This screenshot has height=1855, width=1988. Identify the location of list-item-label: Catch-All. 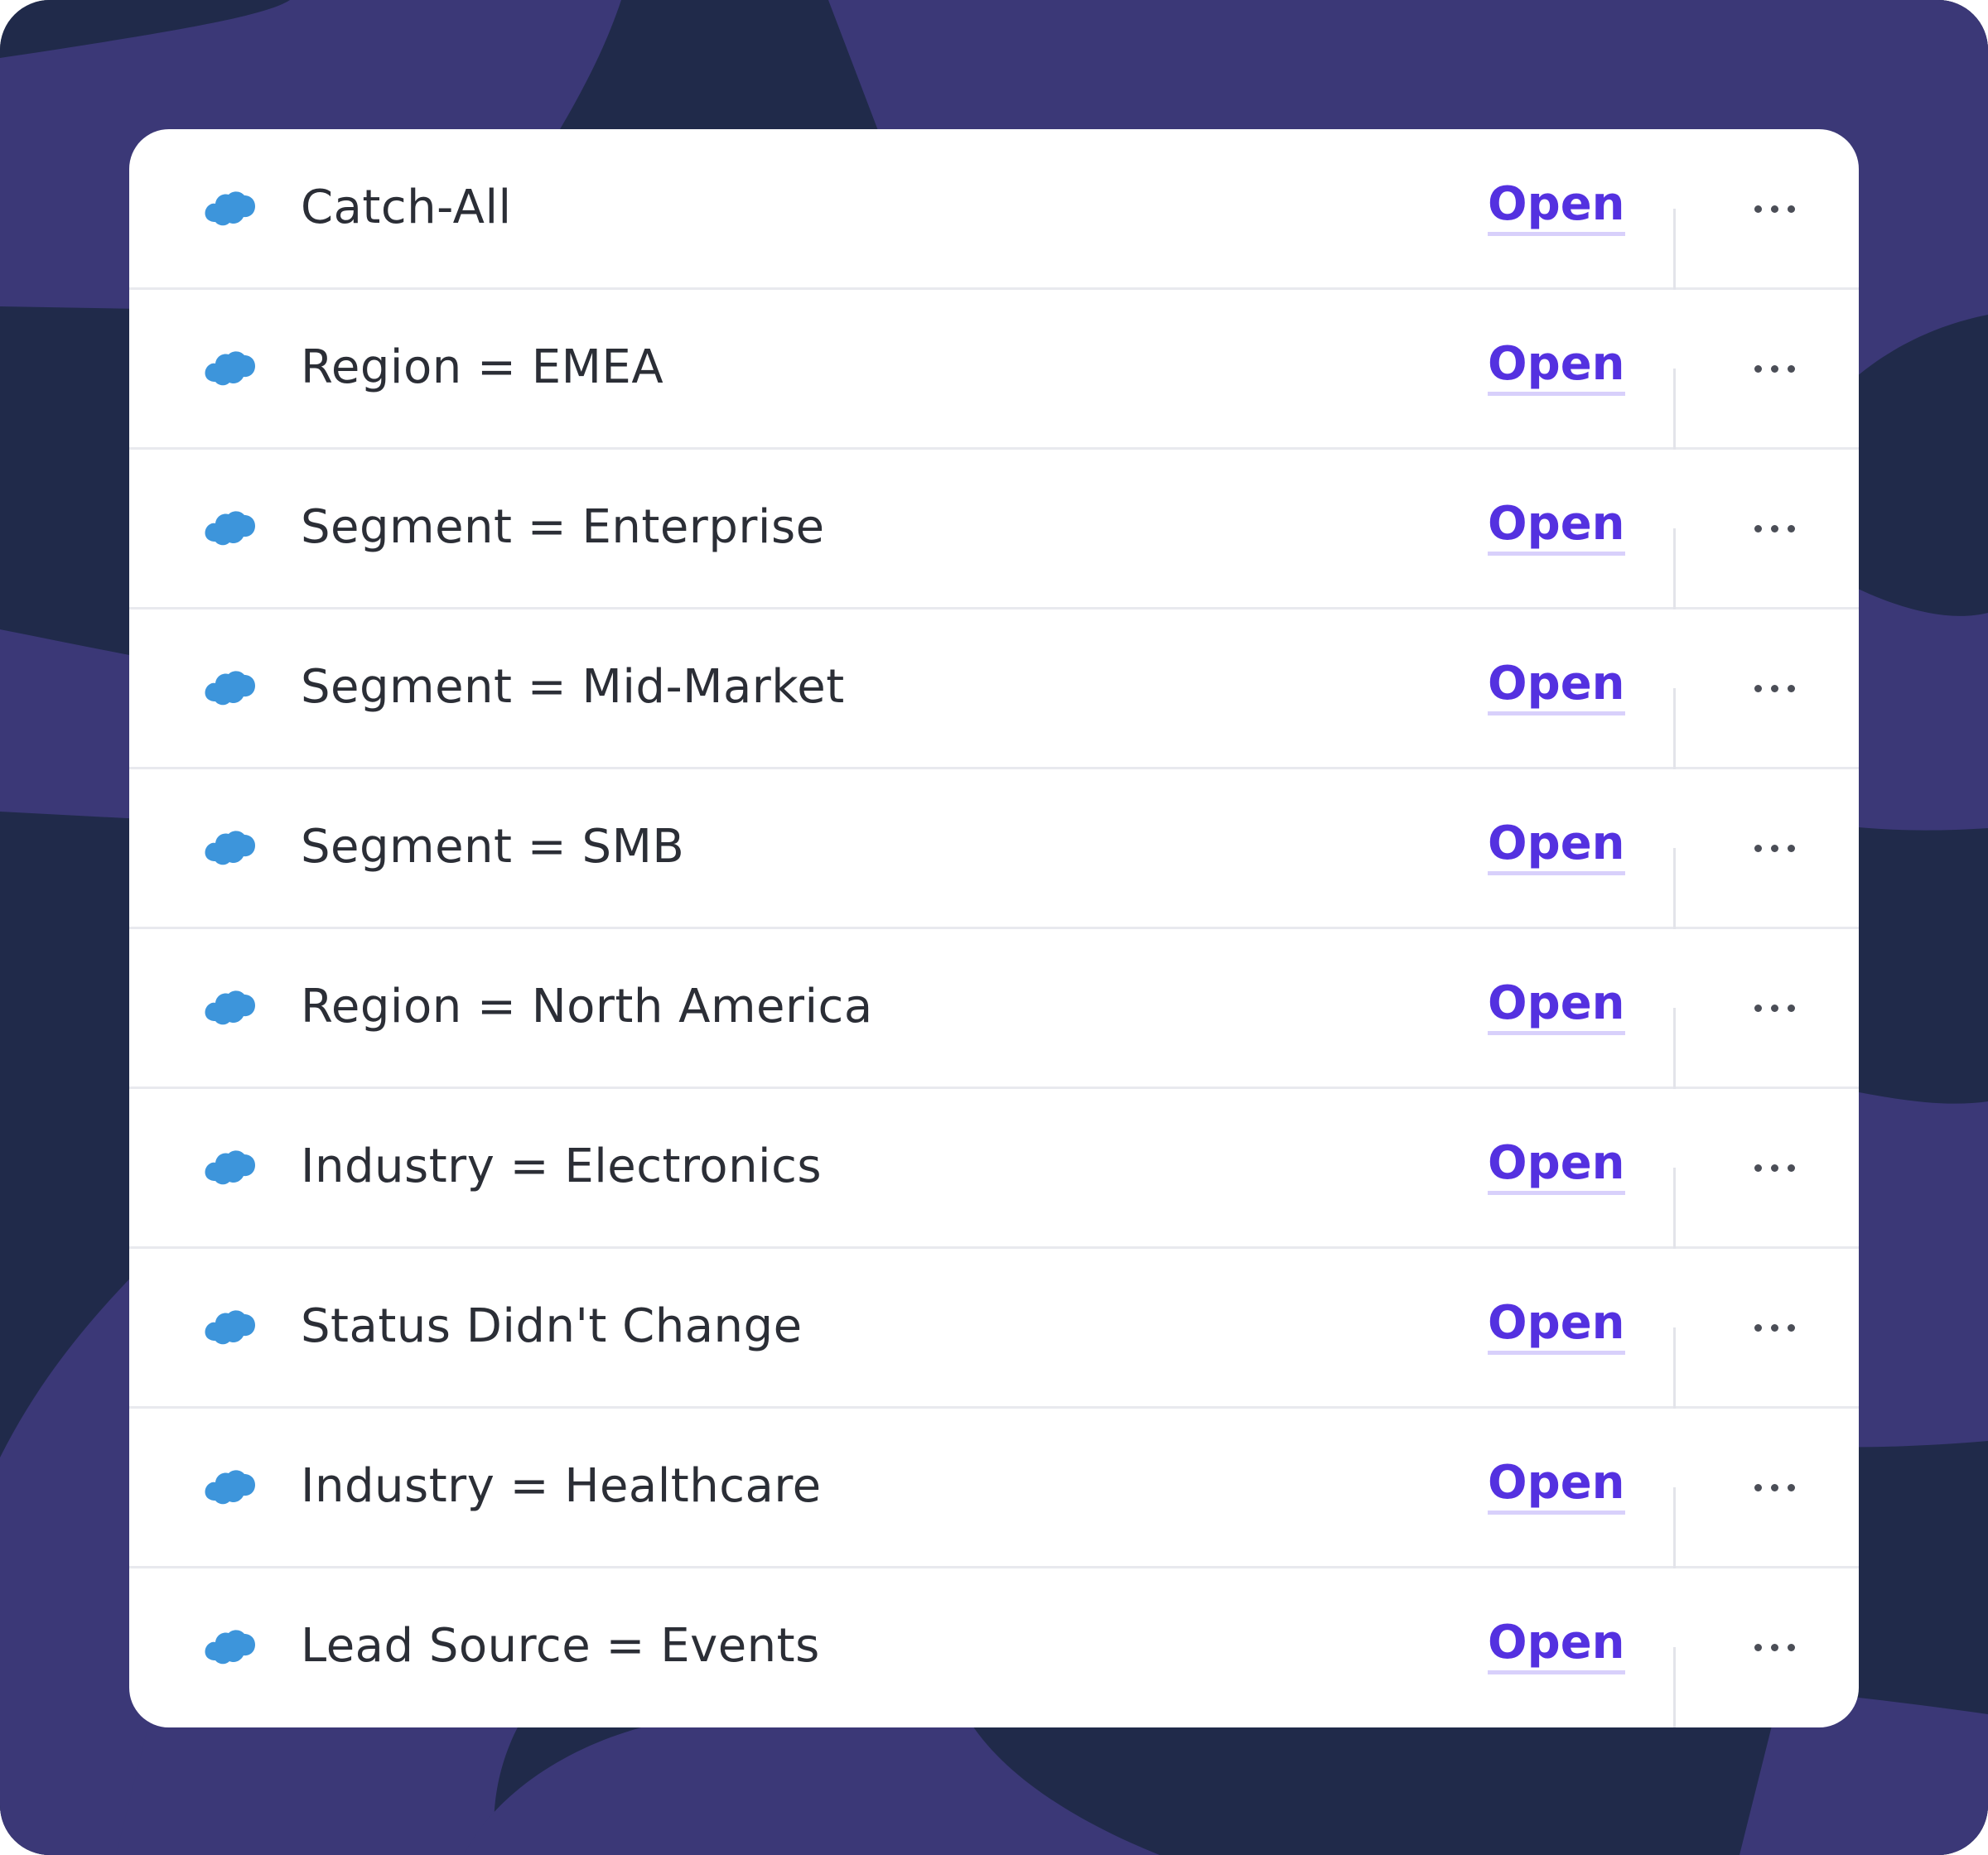
(406, 207).